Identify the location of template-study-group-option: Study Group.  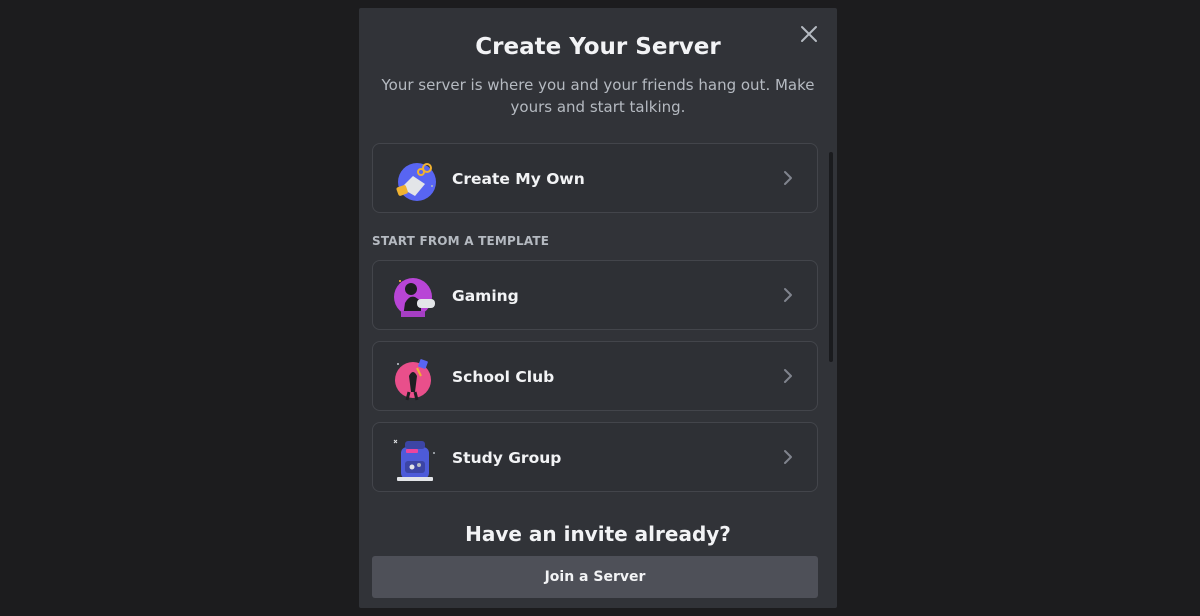
(595, 457).